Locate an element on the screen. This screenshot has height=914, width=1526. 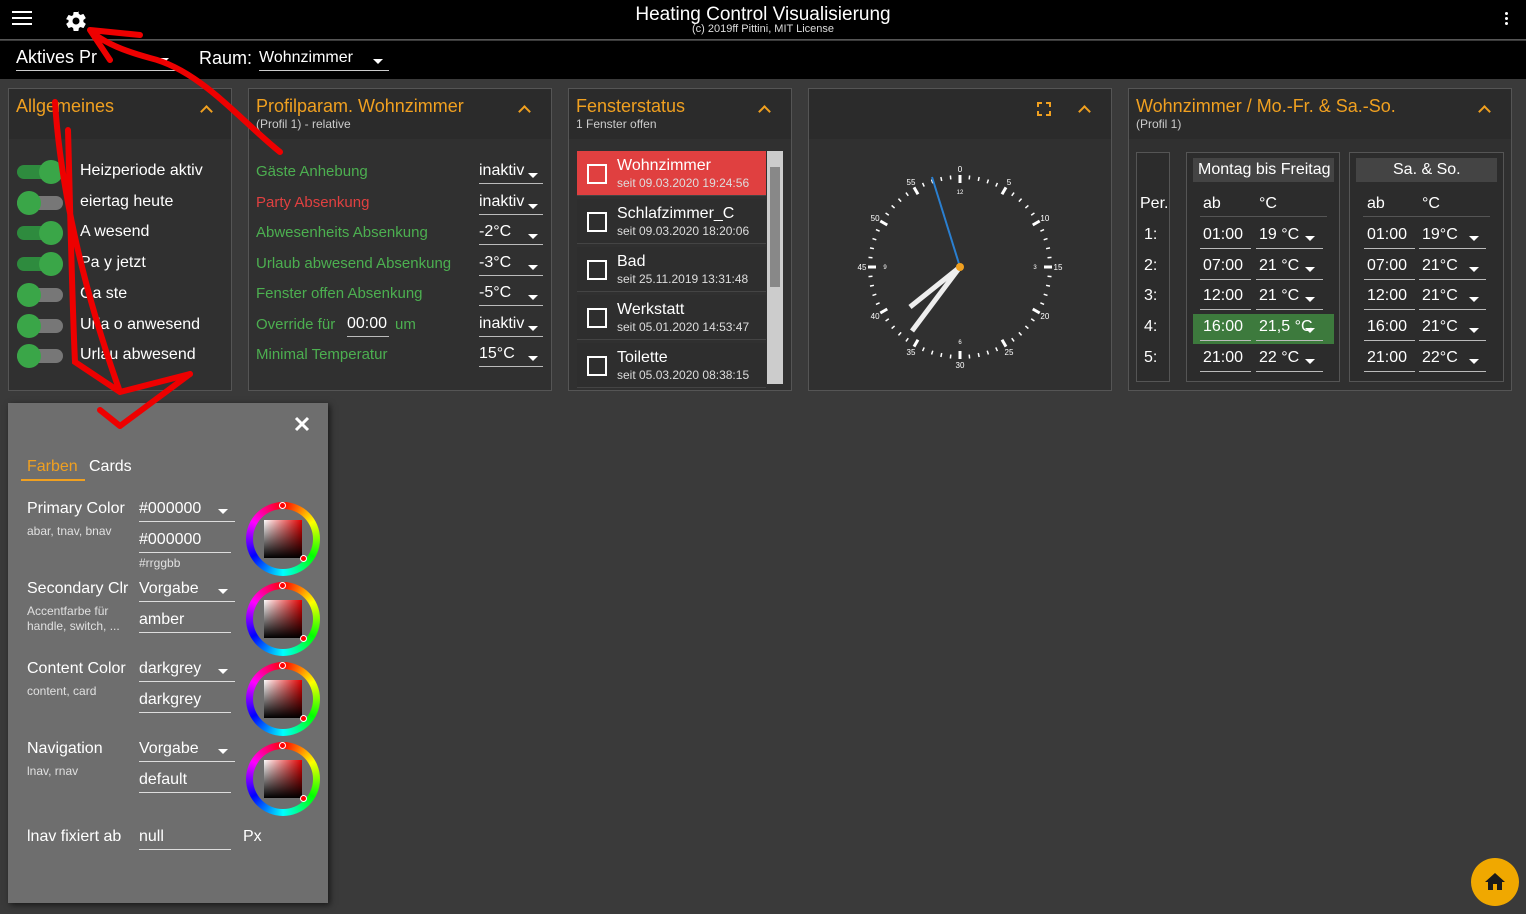
close-icon is located at coordinates (302, 424).